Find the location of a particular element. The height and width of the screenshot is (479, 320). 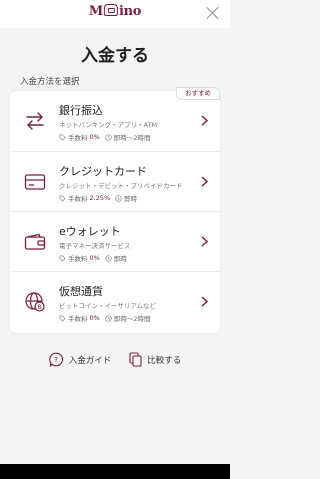

method-description: クレジット・デビット・プリペイドカード is located at coordinates (121, 186).